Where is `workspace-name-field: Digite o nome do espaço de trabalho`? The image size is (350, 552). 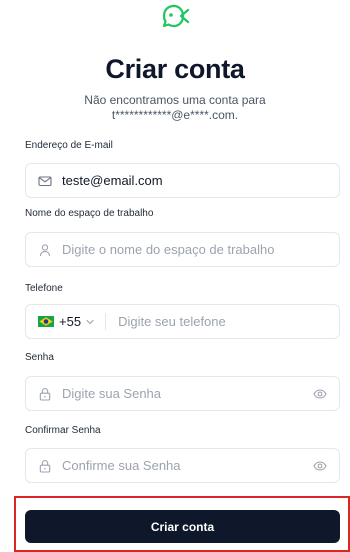
workspace-name-field: Digite o nome do espaço de trabalho is located at coordinates (182, 249).